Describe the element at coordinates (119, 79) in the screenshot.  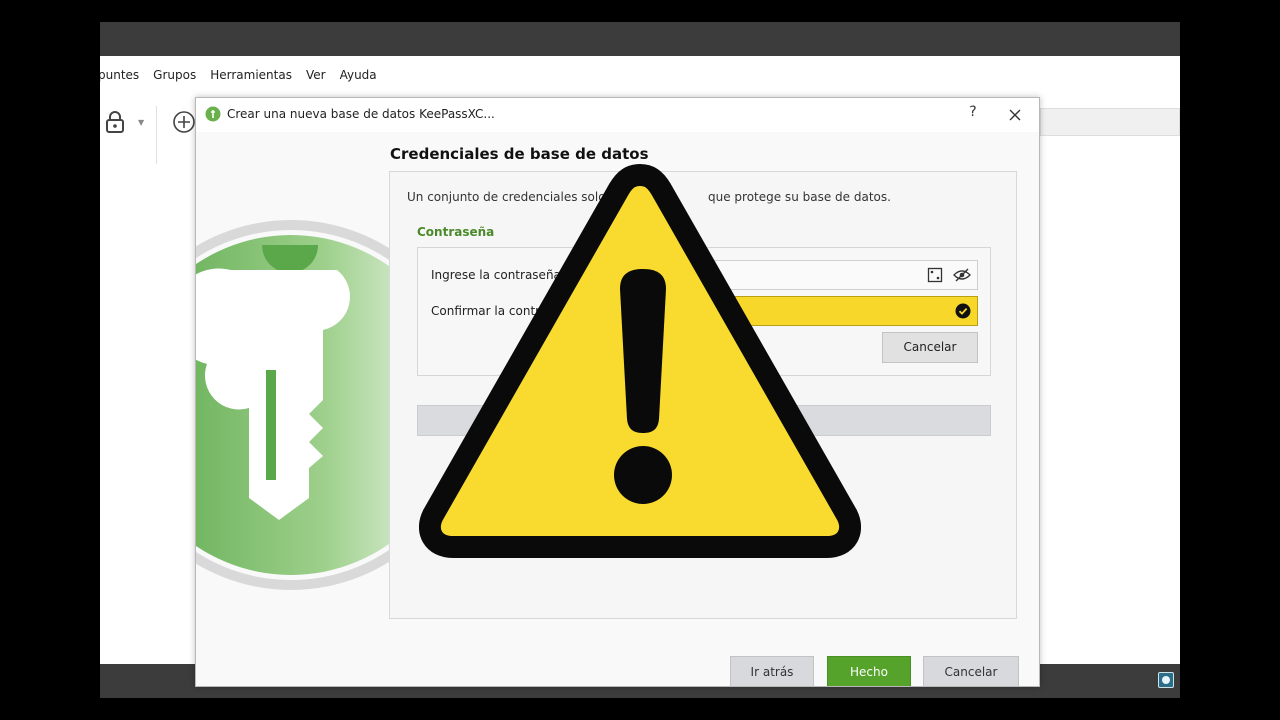
I see `menu-entries: puntes` at that location.